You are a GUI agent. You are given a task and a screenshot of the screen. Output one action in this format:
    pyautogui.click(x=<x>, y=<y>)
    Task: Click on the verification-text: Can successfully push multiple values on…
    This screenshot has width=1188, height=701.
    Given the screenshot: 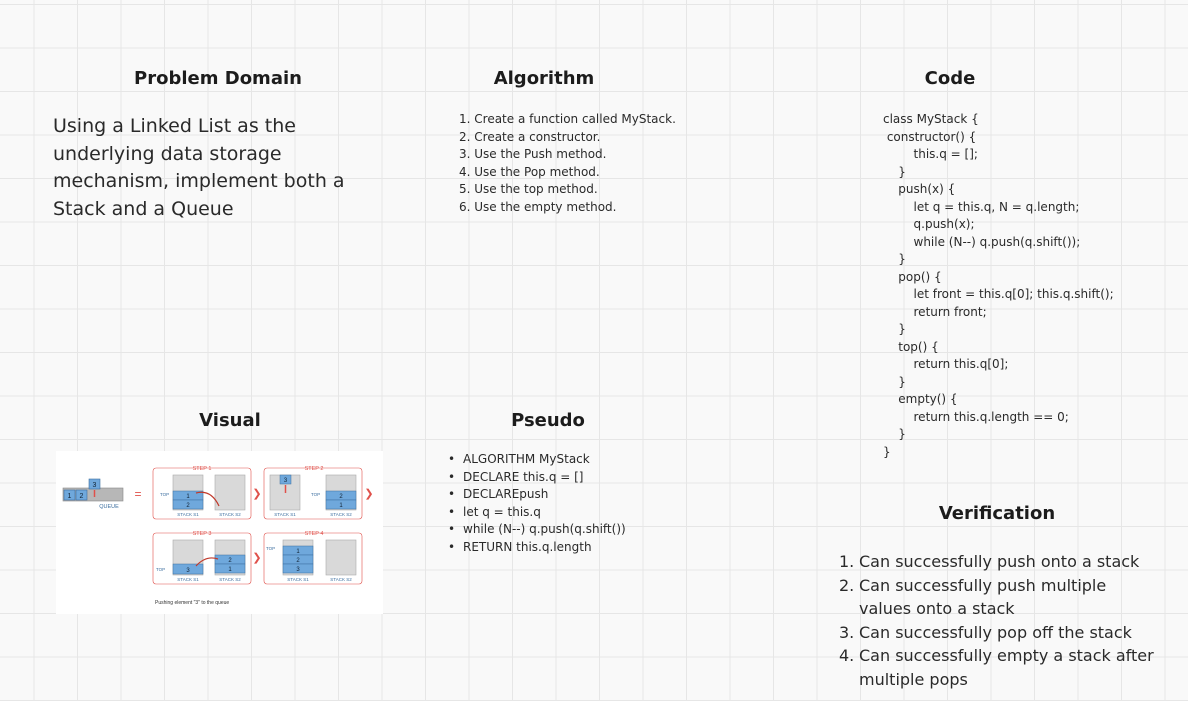 What is the action you would take?
    pyautogui.click(x=983, y=597)
    